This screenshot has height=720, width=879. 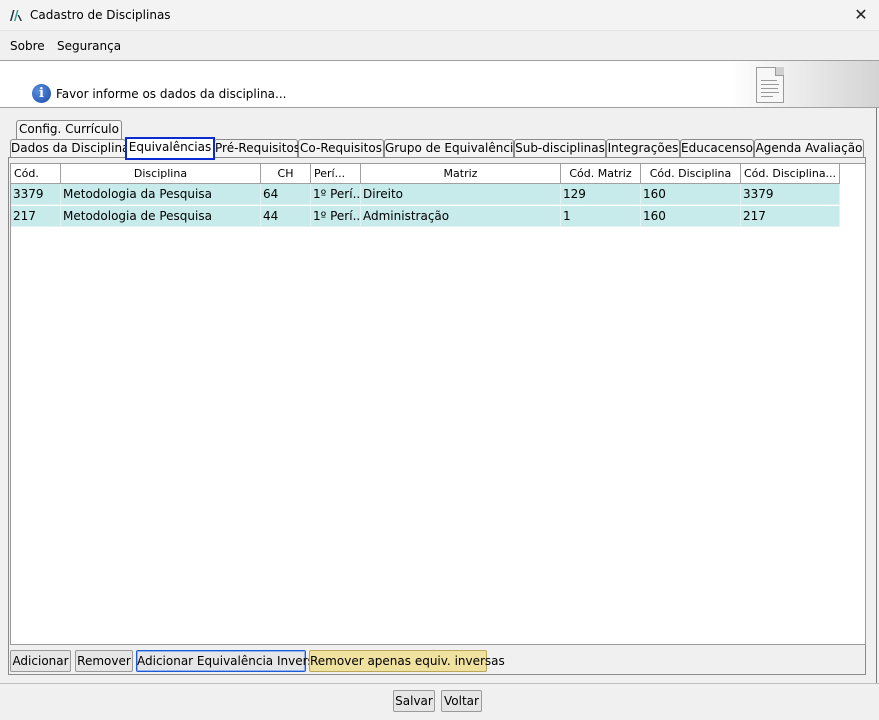 I want to click on menu-bar: Sobre Segurança, so click(x=439, y=45).